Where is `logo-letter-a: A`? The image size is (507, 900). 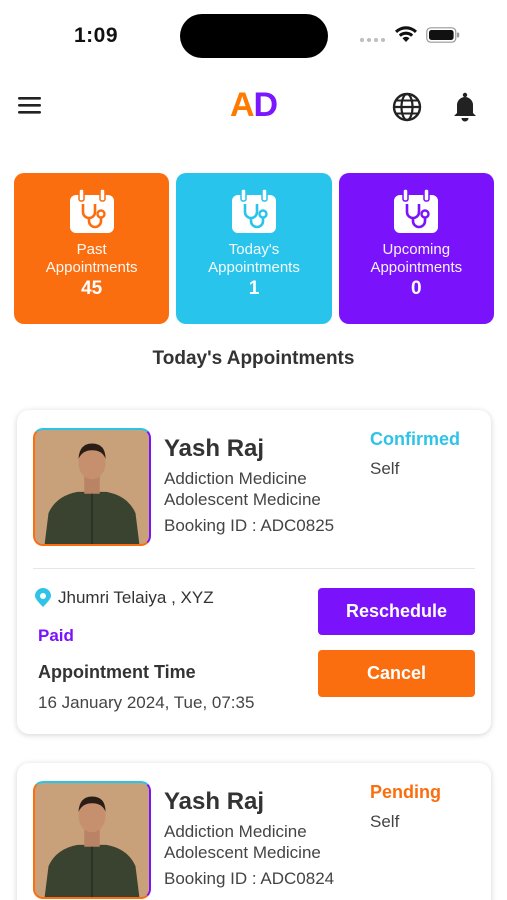 logo-letter-a: A is located at coordinates (242, 105).